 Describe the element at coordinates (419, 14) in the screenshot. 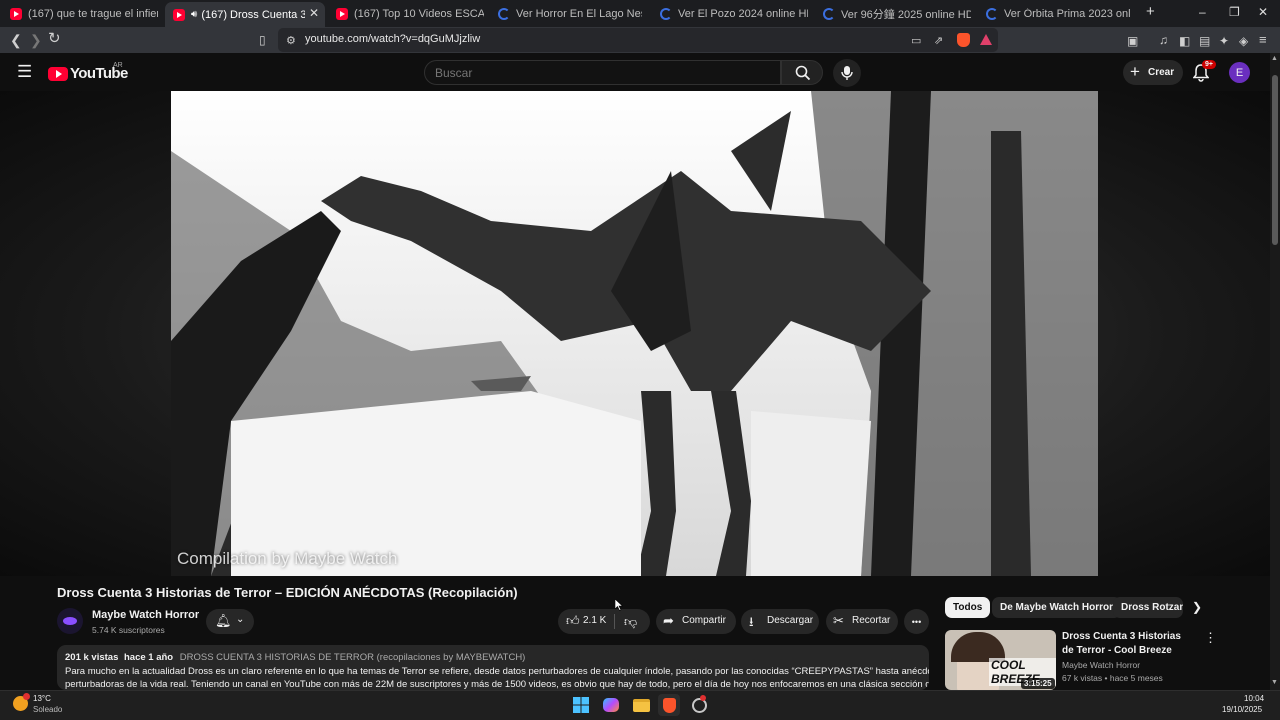

I see `tab-label: (167) Top 10 Videos ESCALOFRIANTES` at that location.